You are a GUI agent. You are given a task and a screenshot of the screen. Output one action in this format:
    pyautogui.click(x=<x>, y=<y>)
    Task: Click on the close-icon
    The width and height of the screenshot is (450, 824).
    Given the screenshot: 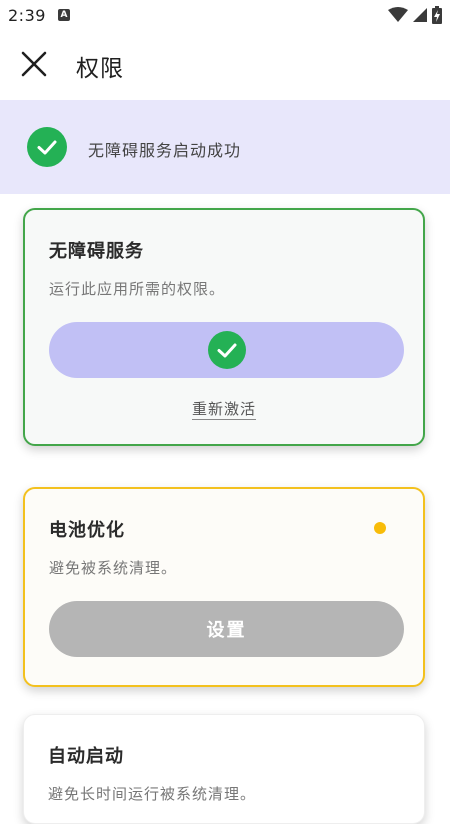 What is the action you would take?
    pyautogui.click(x=34, y=66)
    